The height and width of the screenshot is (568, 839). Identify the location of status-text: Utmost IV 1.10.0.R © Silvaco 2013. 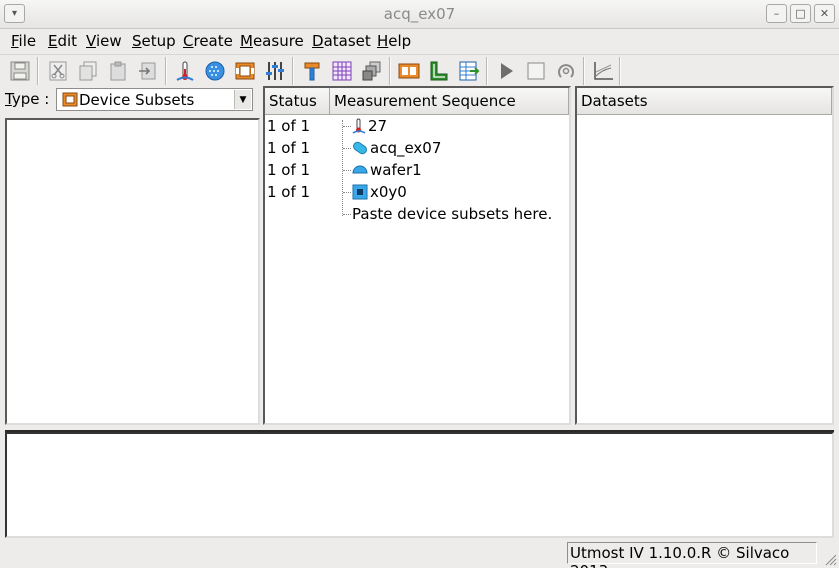
(692, 555).